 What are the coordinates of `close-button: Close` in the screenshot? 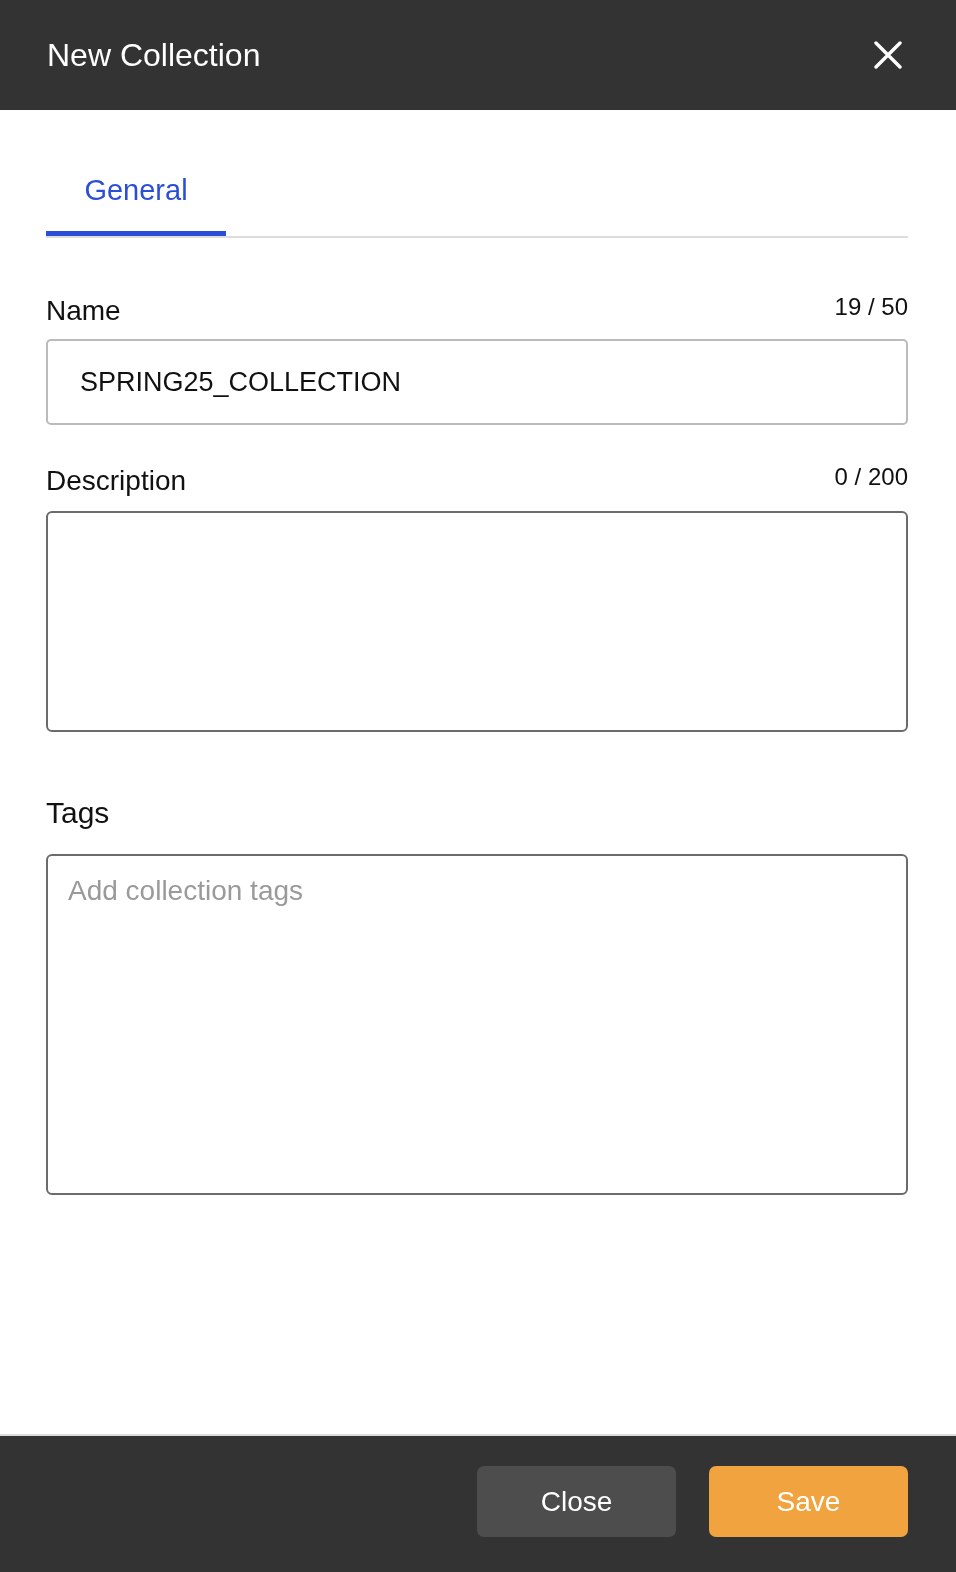 It's located at (576, 1501).